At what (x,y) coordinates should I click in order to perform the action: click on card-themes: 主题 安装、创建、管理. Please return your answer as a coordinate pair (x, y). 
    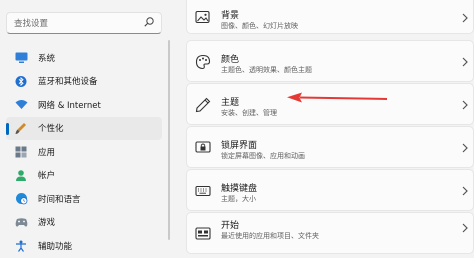
    Looking at the image, I should click on (330, 104).